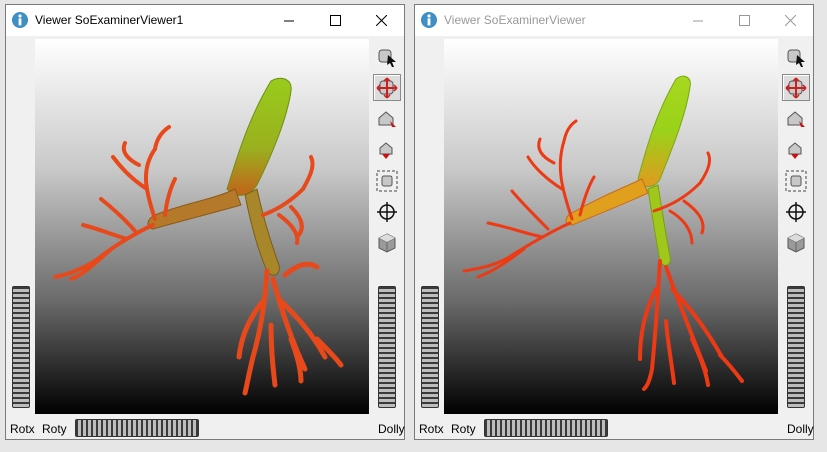 The height and width of the screenshot is (452, 827). I want to click on title-bar: Viewer SoExaminerViewer, so click(614, 20).